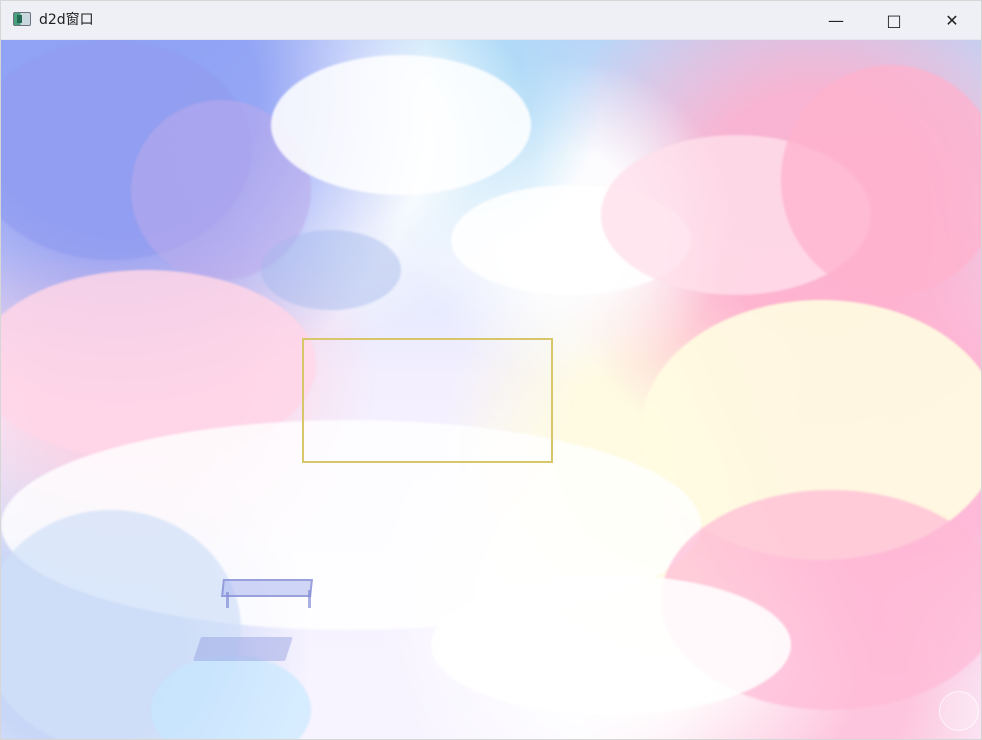 This screenshot has height=740, width=982. I want to click on minimize-icon: —, so click(836, 20).